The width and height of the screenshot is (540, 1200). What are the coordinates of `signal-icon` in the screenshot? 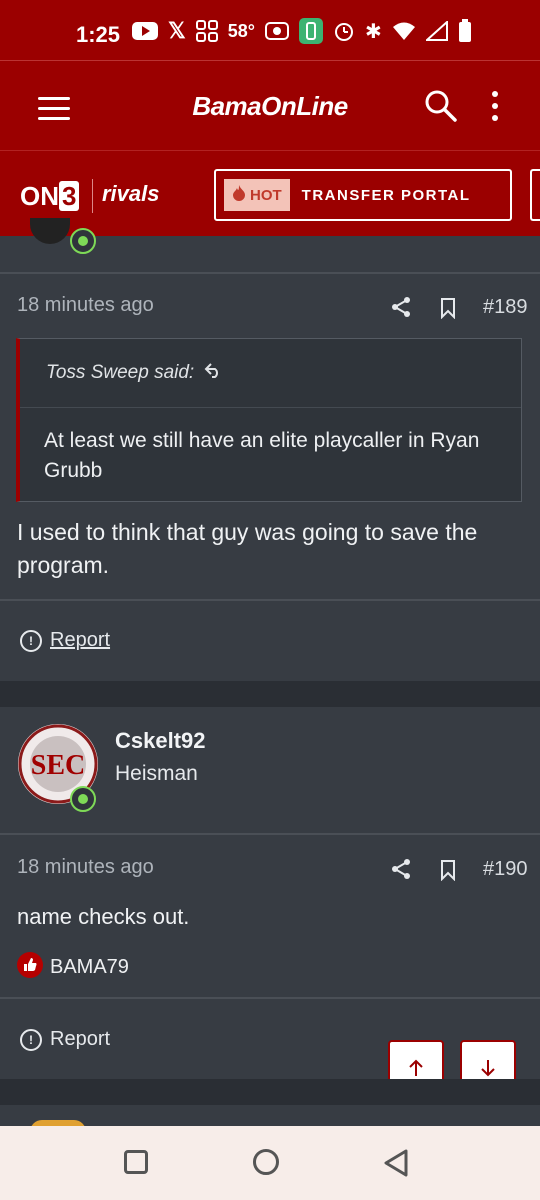 It's located at (436, 31).